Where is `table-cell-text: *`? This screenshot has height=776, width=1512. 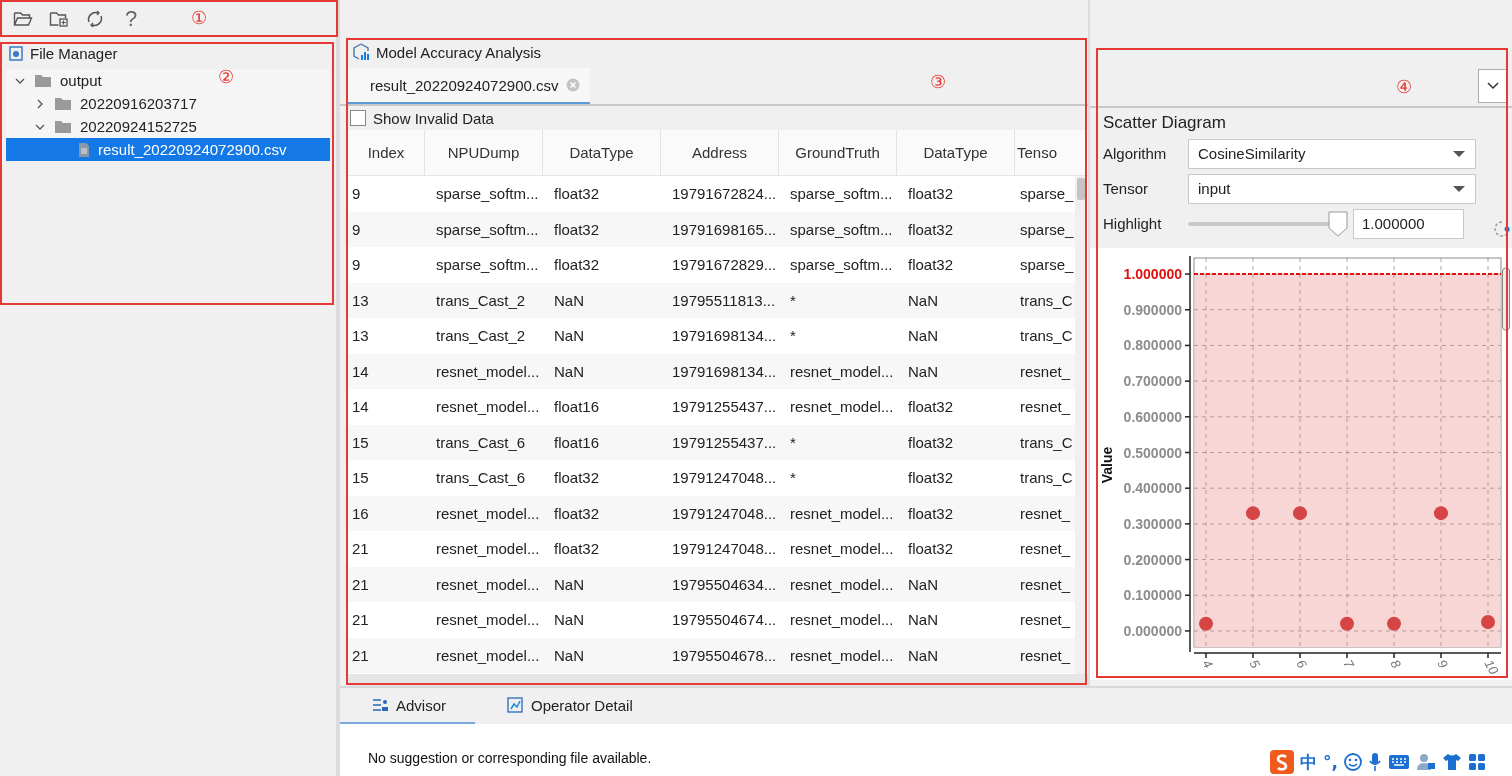 table-cell-text: * is located at coordinates (793, 300).